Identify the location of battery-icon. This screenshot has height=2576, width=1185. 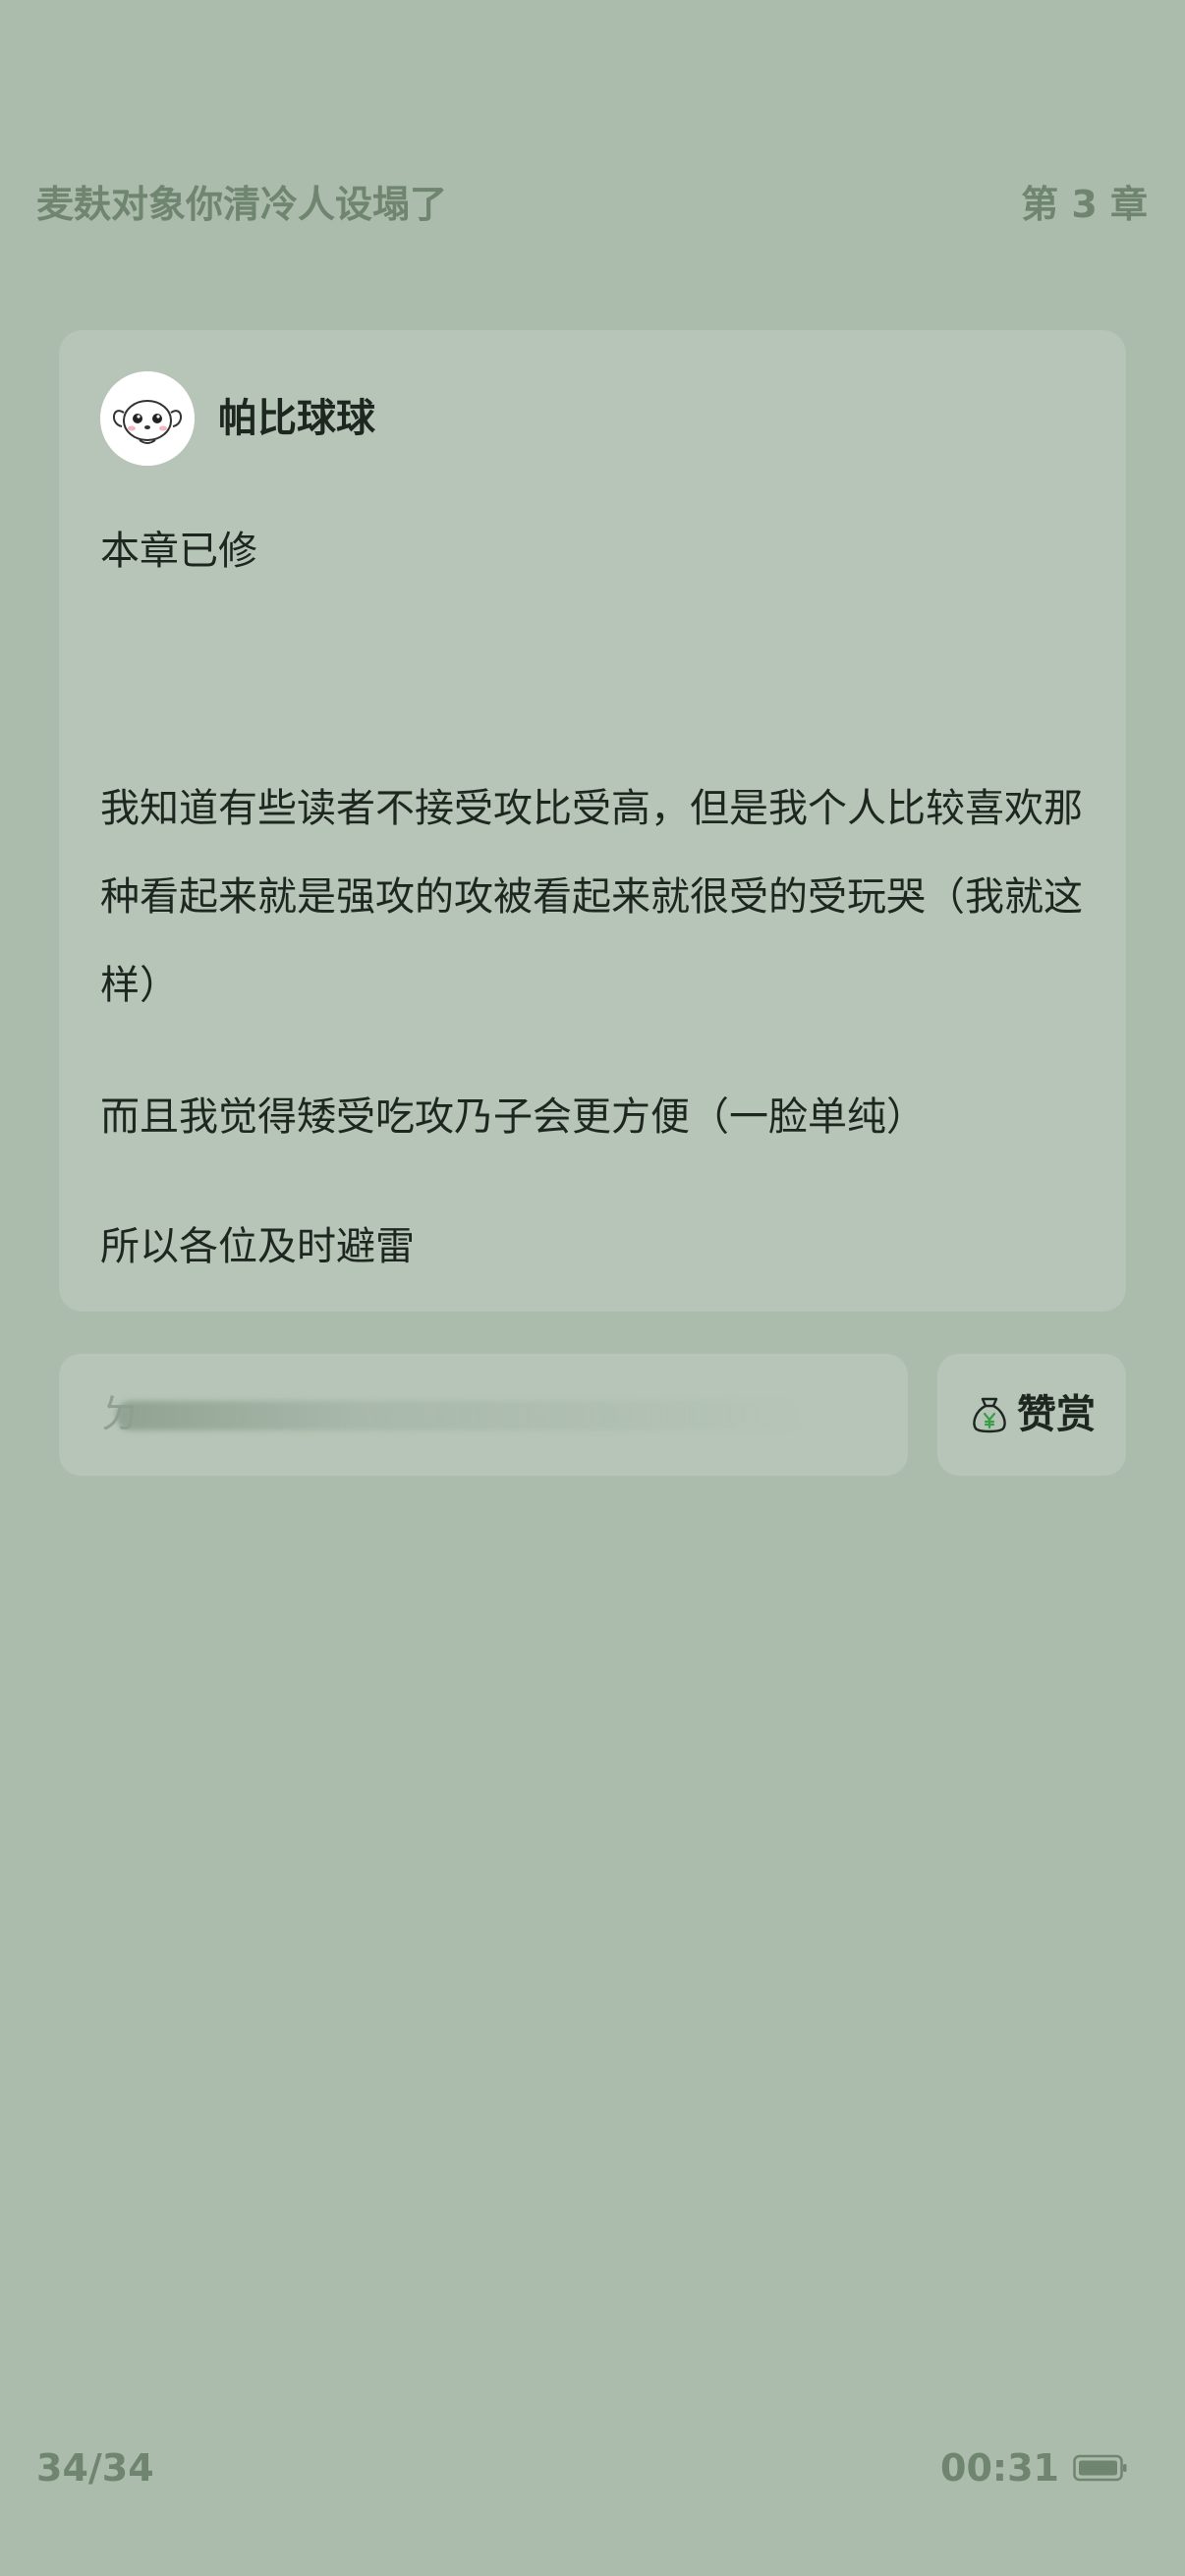
(1100, 2468).